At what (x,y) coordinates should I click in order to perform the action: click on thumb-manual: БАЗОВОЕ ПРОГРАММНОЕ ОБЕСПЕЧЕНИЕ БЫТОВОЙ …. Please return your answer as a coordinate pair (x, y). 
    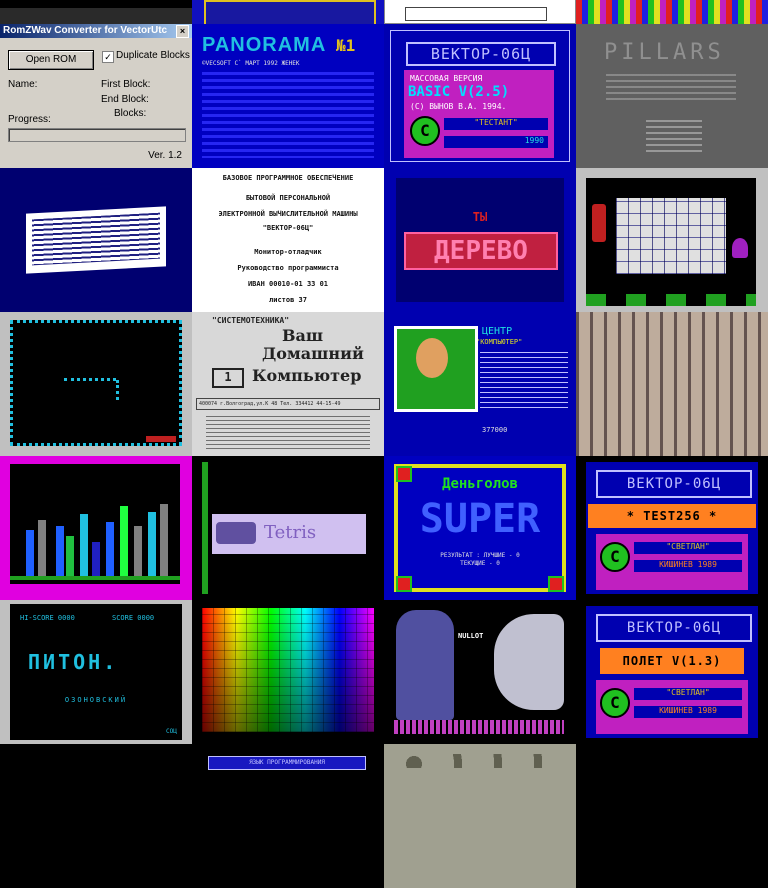
    Looking at the image, I should click on (288, 240).